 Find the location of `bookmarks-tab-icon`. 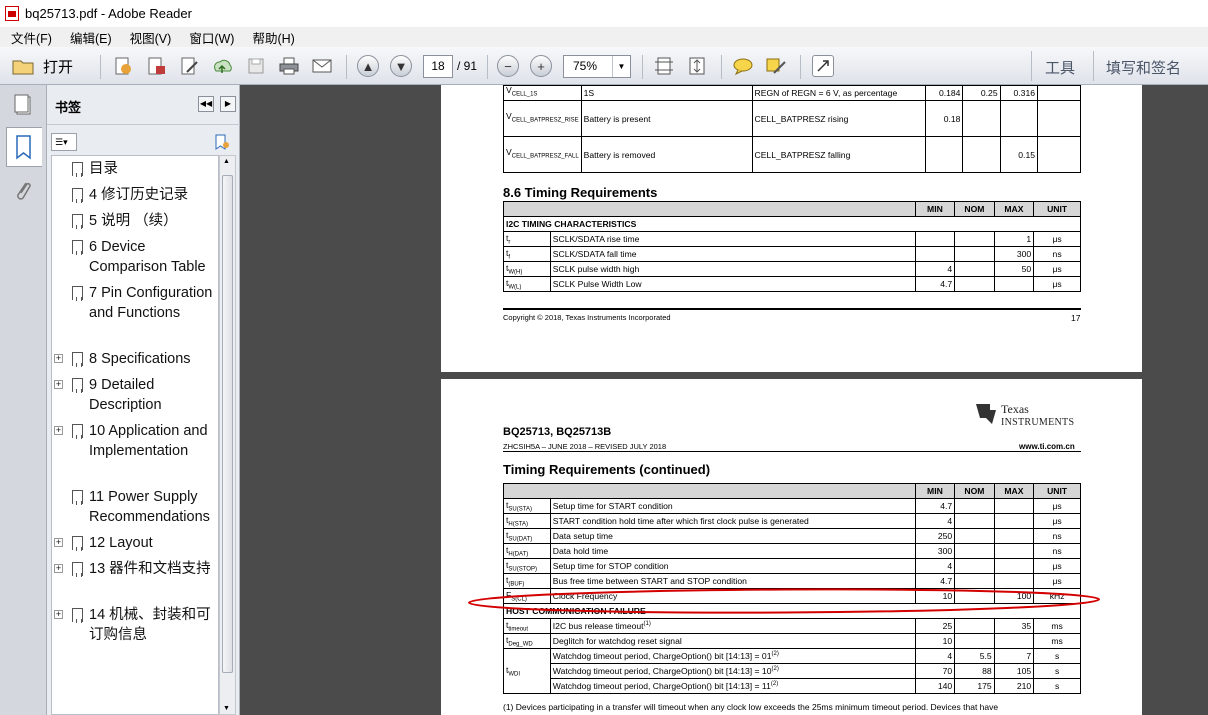

bookmarks-tab-icon is located at coordinates (24, 147).